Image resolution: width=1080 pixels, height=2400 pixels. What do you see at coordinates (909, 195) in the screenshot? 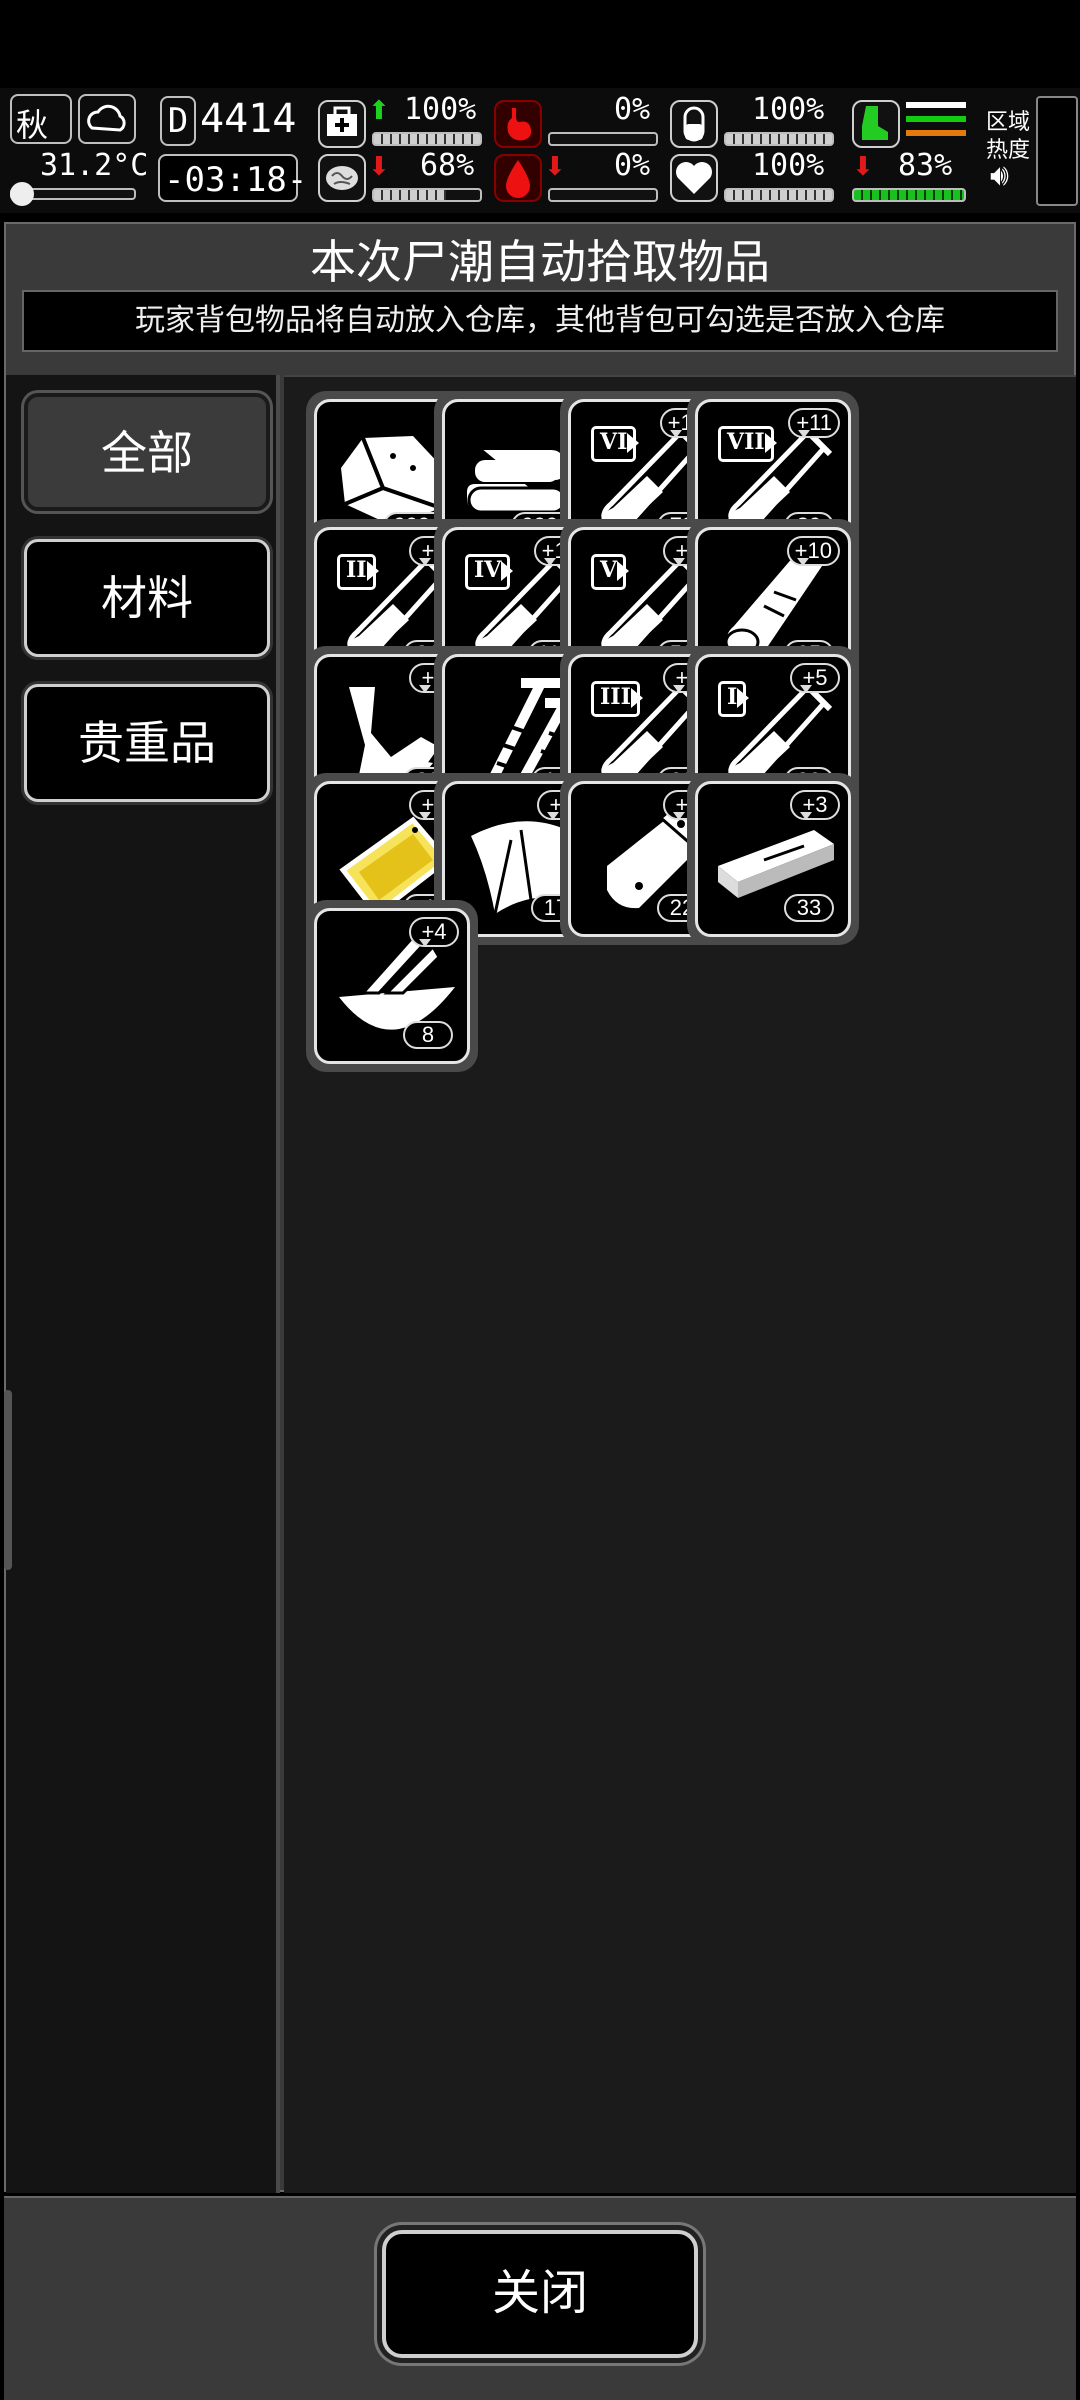
I see `stamina-bar` at bounding box center [909, 195].